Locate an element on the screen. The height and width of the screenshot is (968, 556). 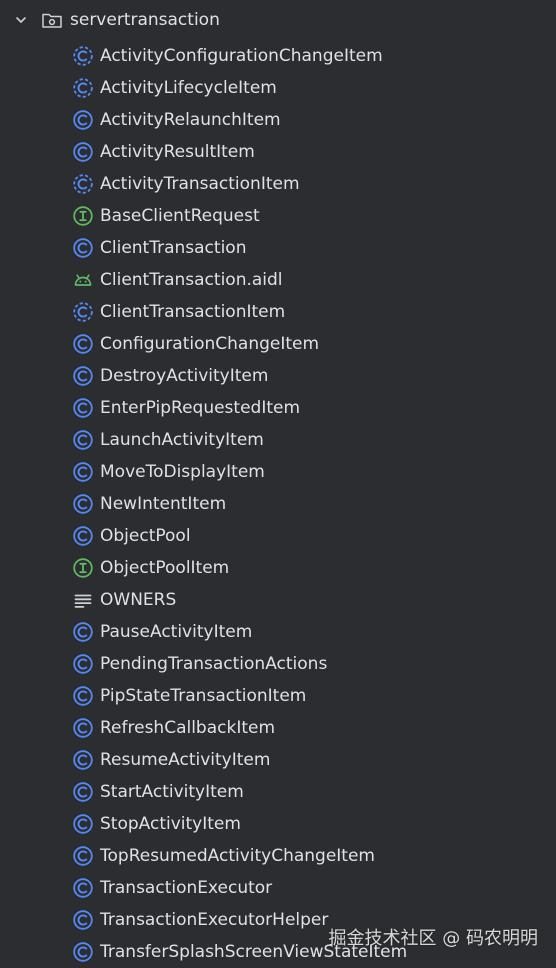
tree-item-label: ClientTransactionItem is located at coordinates (193, 311).